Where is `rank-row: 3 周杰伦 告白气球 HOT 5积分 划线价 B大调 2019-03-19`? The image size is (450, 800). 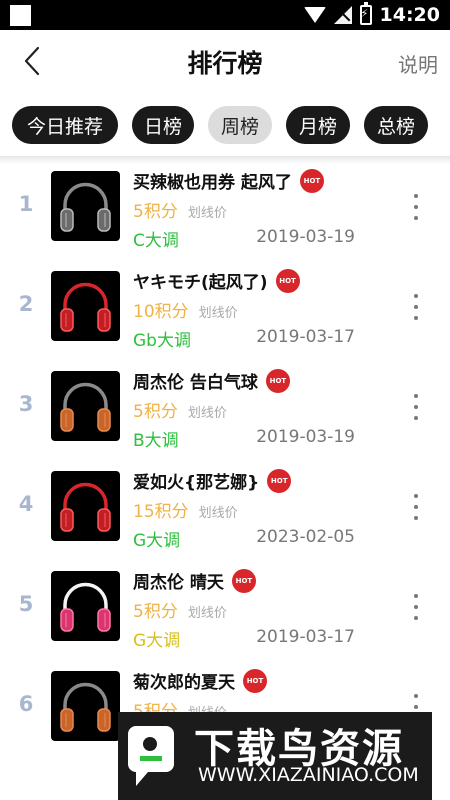 rank-row: 3 周杰伦 告白气球 HOT 5积分 划线价 B大调 2019-03-19 is located at coordinates (225, 414).